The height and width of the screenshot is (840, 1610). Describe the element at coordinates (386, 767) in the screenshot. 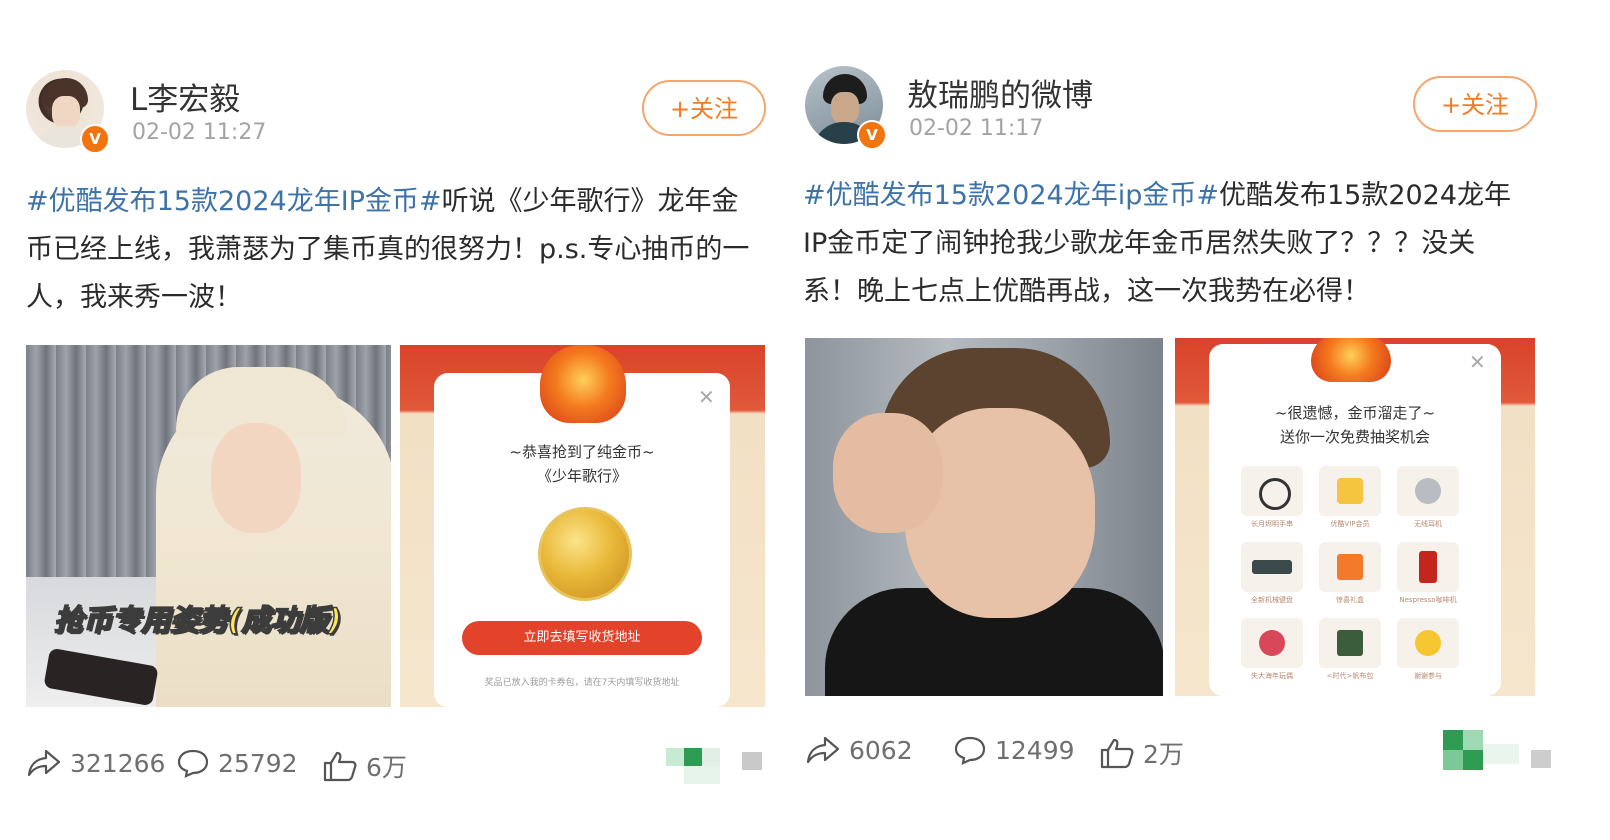

I see `like-count: 6万` at that location.